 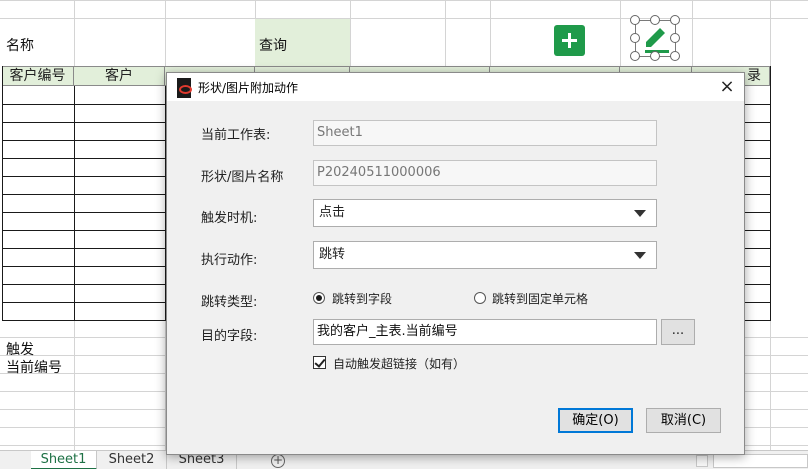 I want to click on add-sheet-icon: +, so click(x=278, y=461).